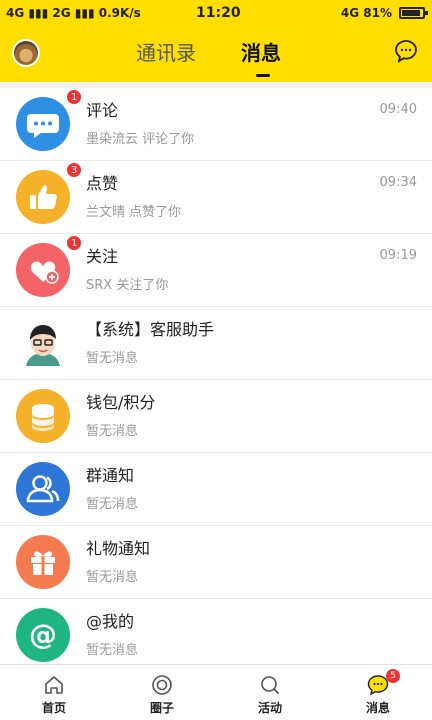  What do you see at coordinates (406, 51) in the screenshot?
I see `chat-bubble-icon` at bounding box center [406, 51].